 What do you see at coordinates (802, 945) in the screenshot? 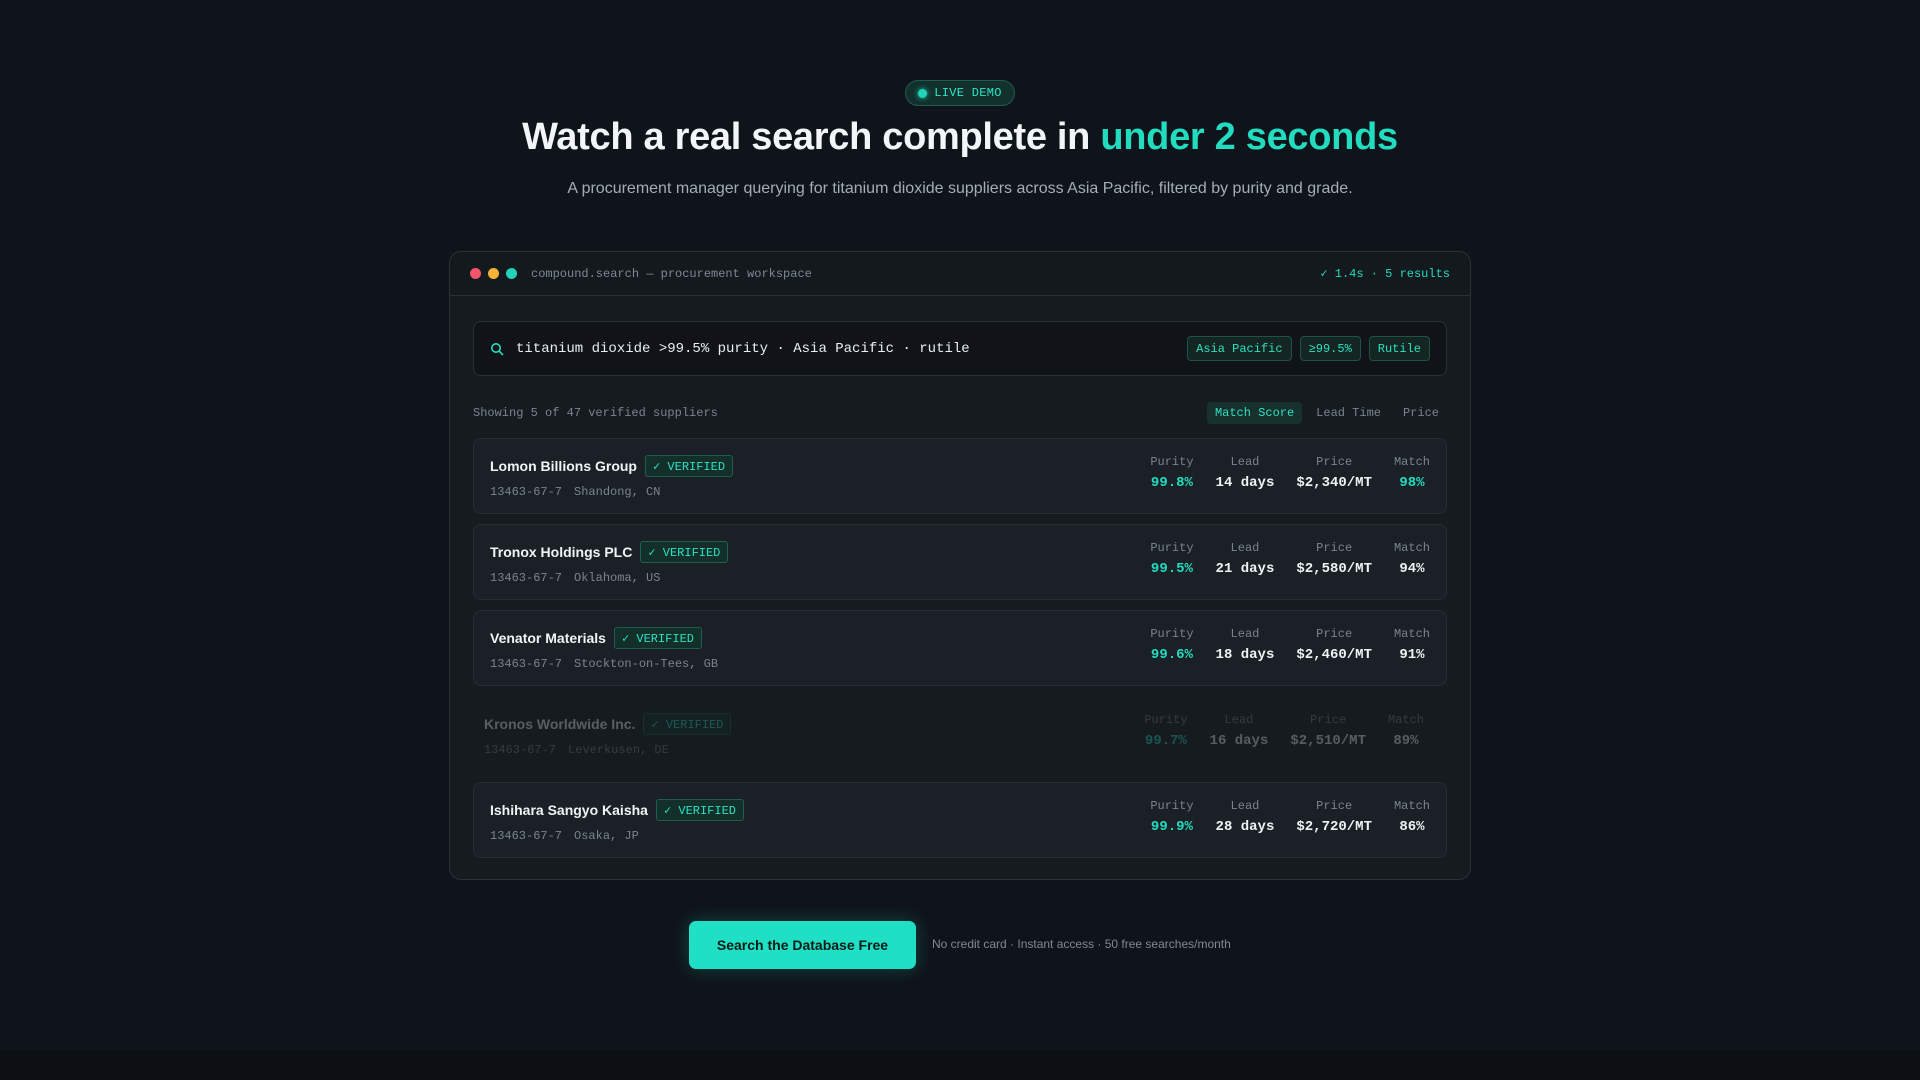
I see `search-database-button: Search the Database Free` at bounding box center [802, 945].